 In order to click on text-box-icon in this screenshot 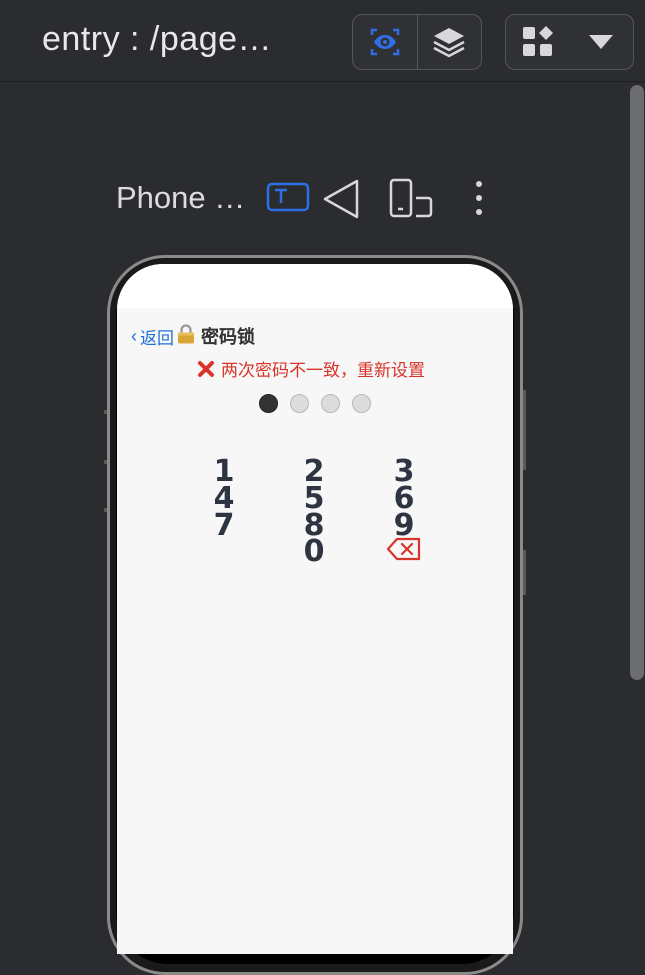, I will do `click(288, 197)`.